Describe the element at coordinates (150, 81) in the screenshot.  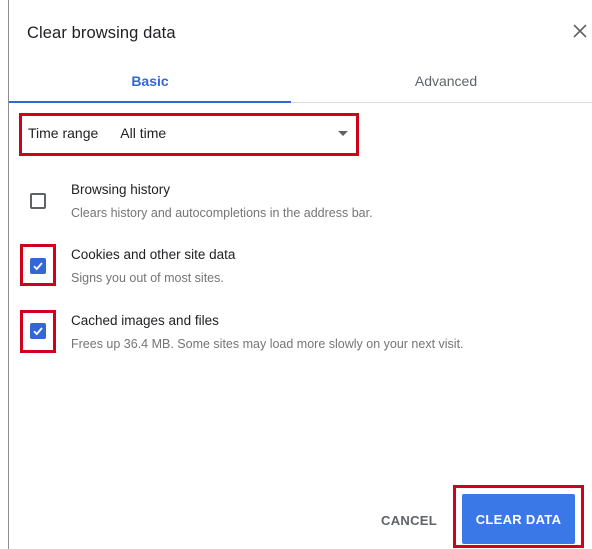
I see `tab-basic: Basic` at that location.